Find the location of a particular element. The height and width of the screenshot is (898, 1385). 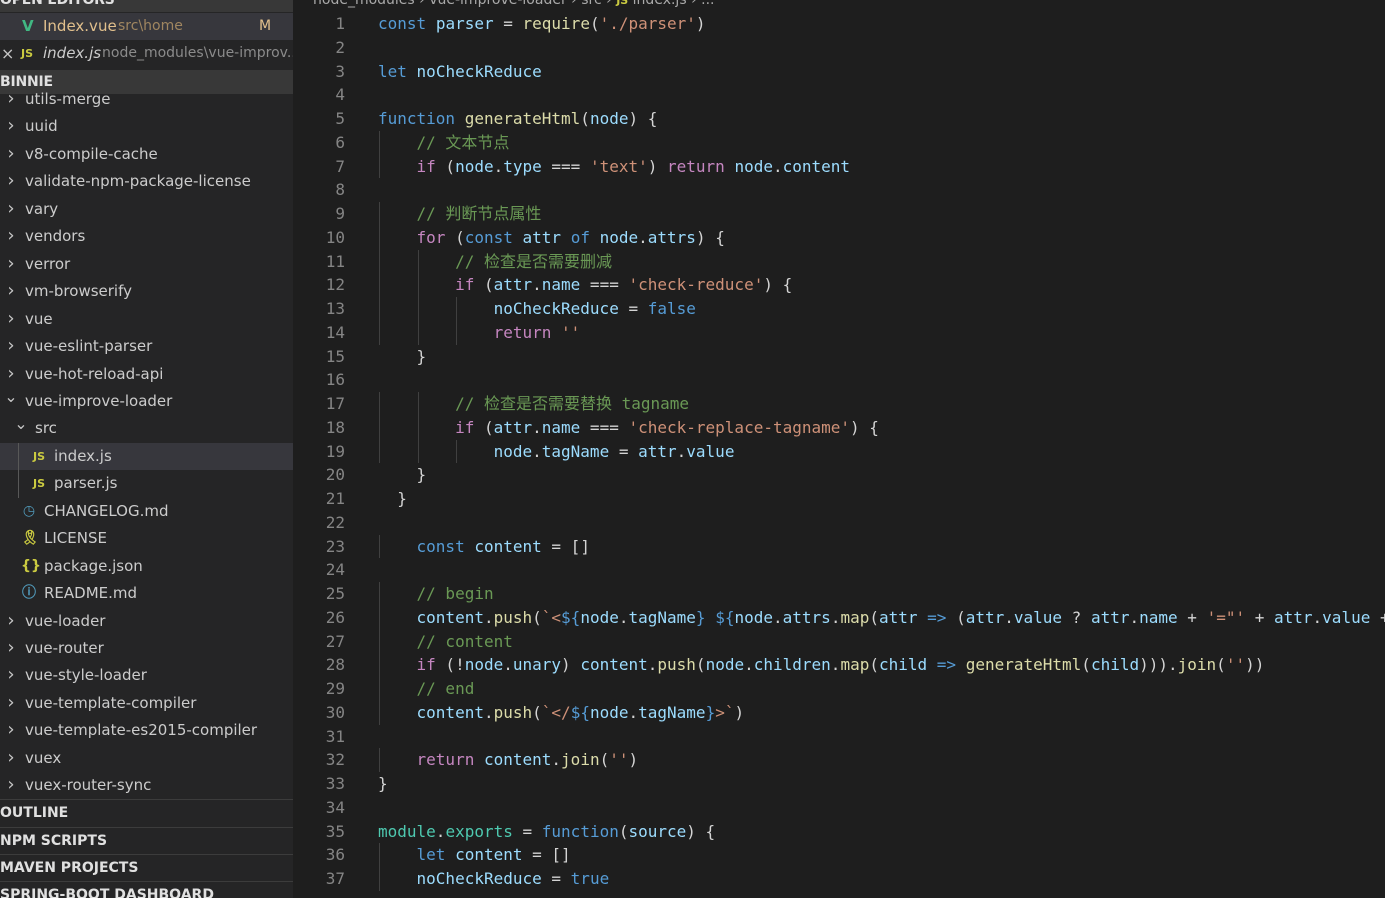

tree-item-label: vary is located at coordinates (42, 208).